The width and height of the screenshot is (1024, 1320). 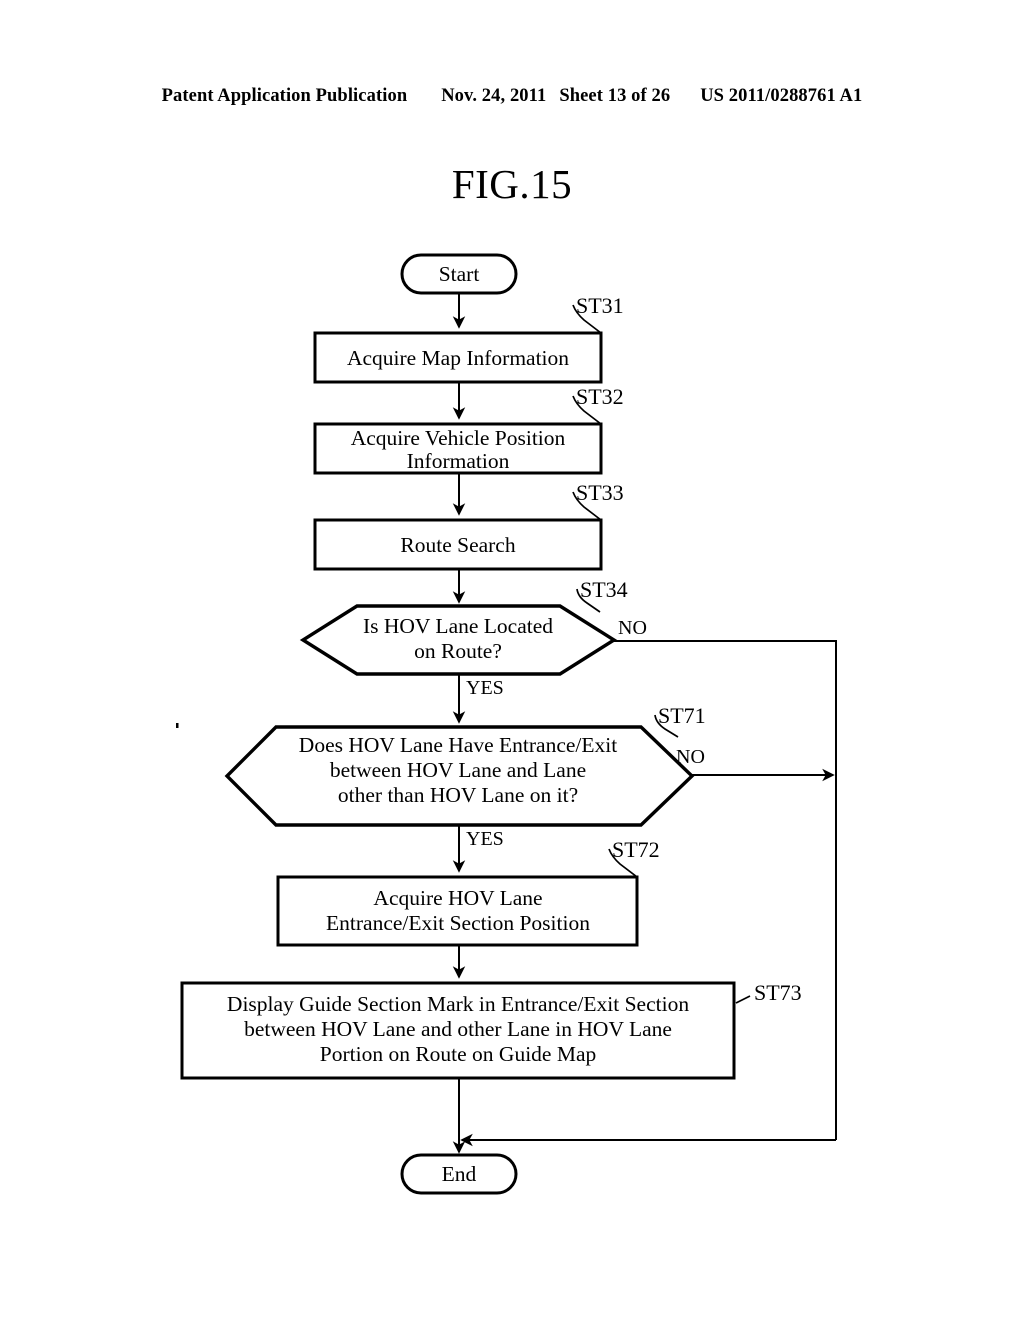 I want to click on node-start-label: Start, so click(x=459, y=274).